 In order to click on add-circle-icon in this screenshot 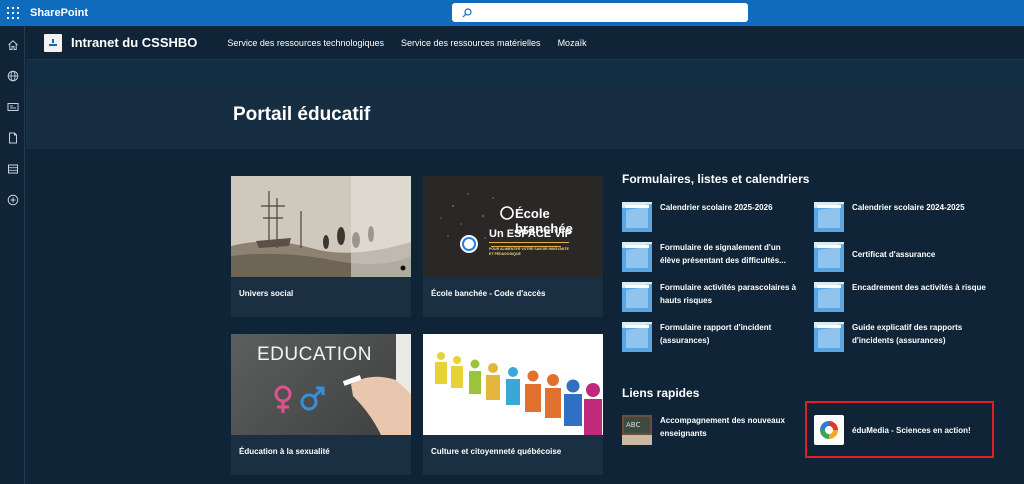, I will do `click(12, 199)`.